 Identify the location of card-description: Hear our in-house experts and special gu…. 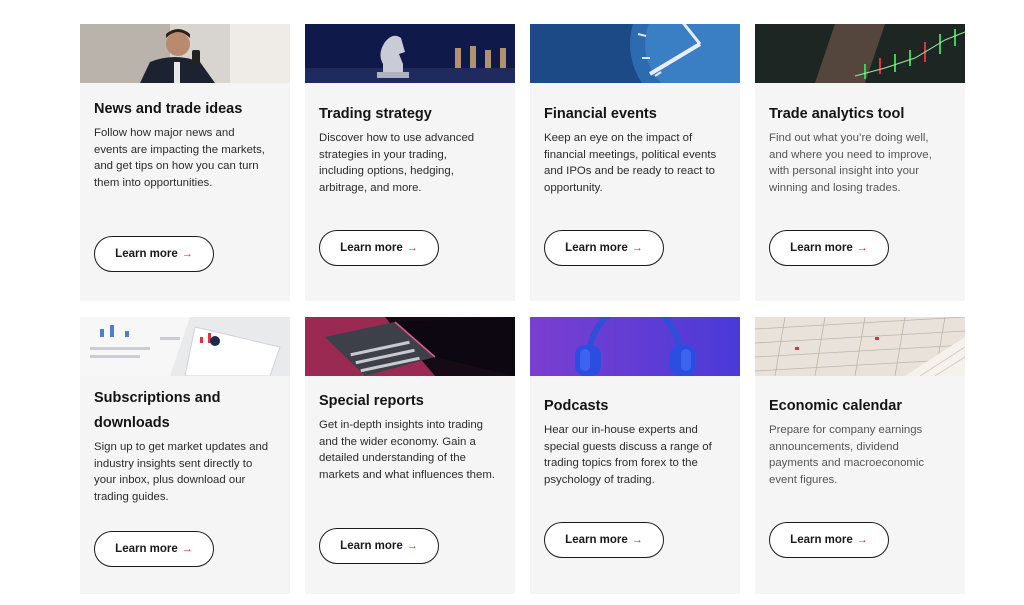
(628, 455).